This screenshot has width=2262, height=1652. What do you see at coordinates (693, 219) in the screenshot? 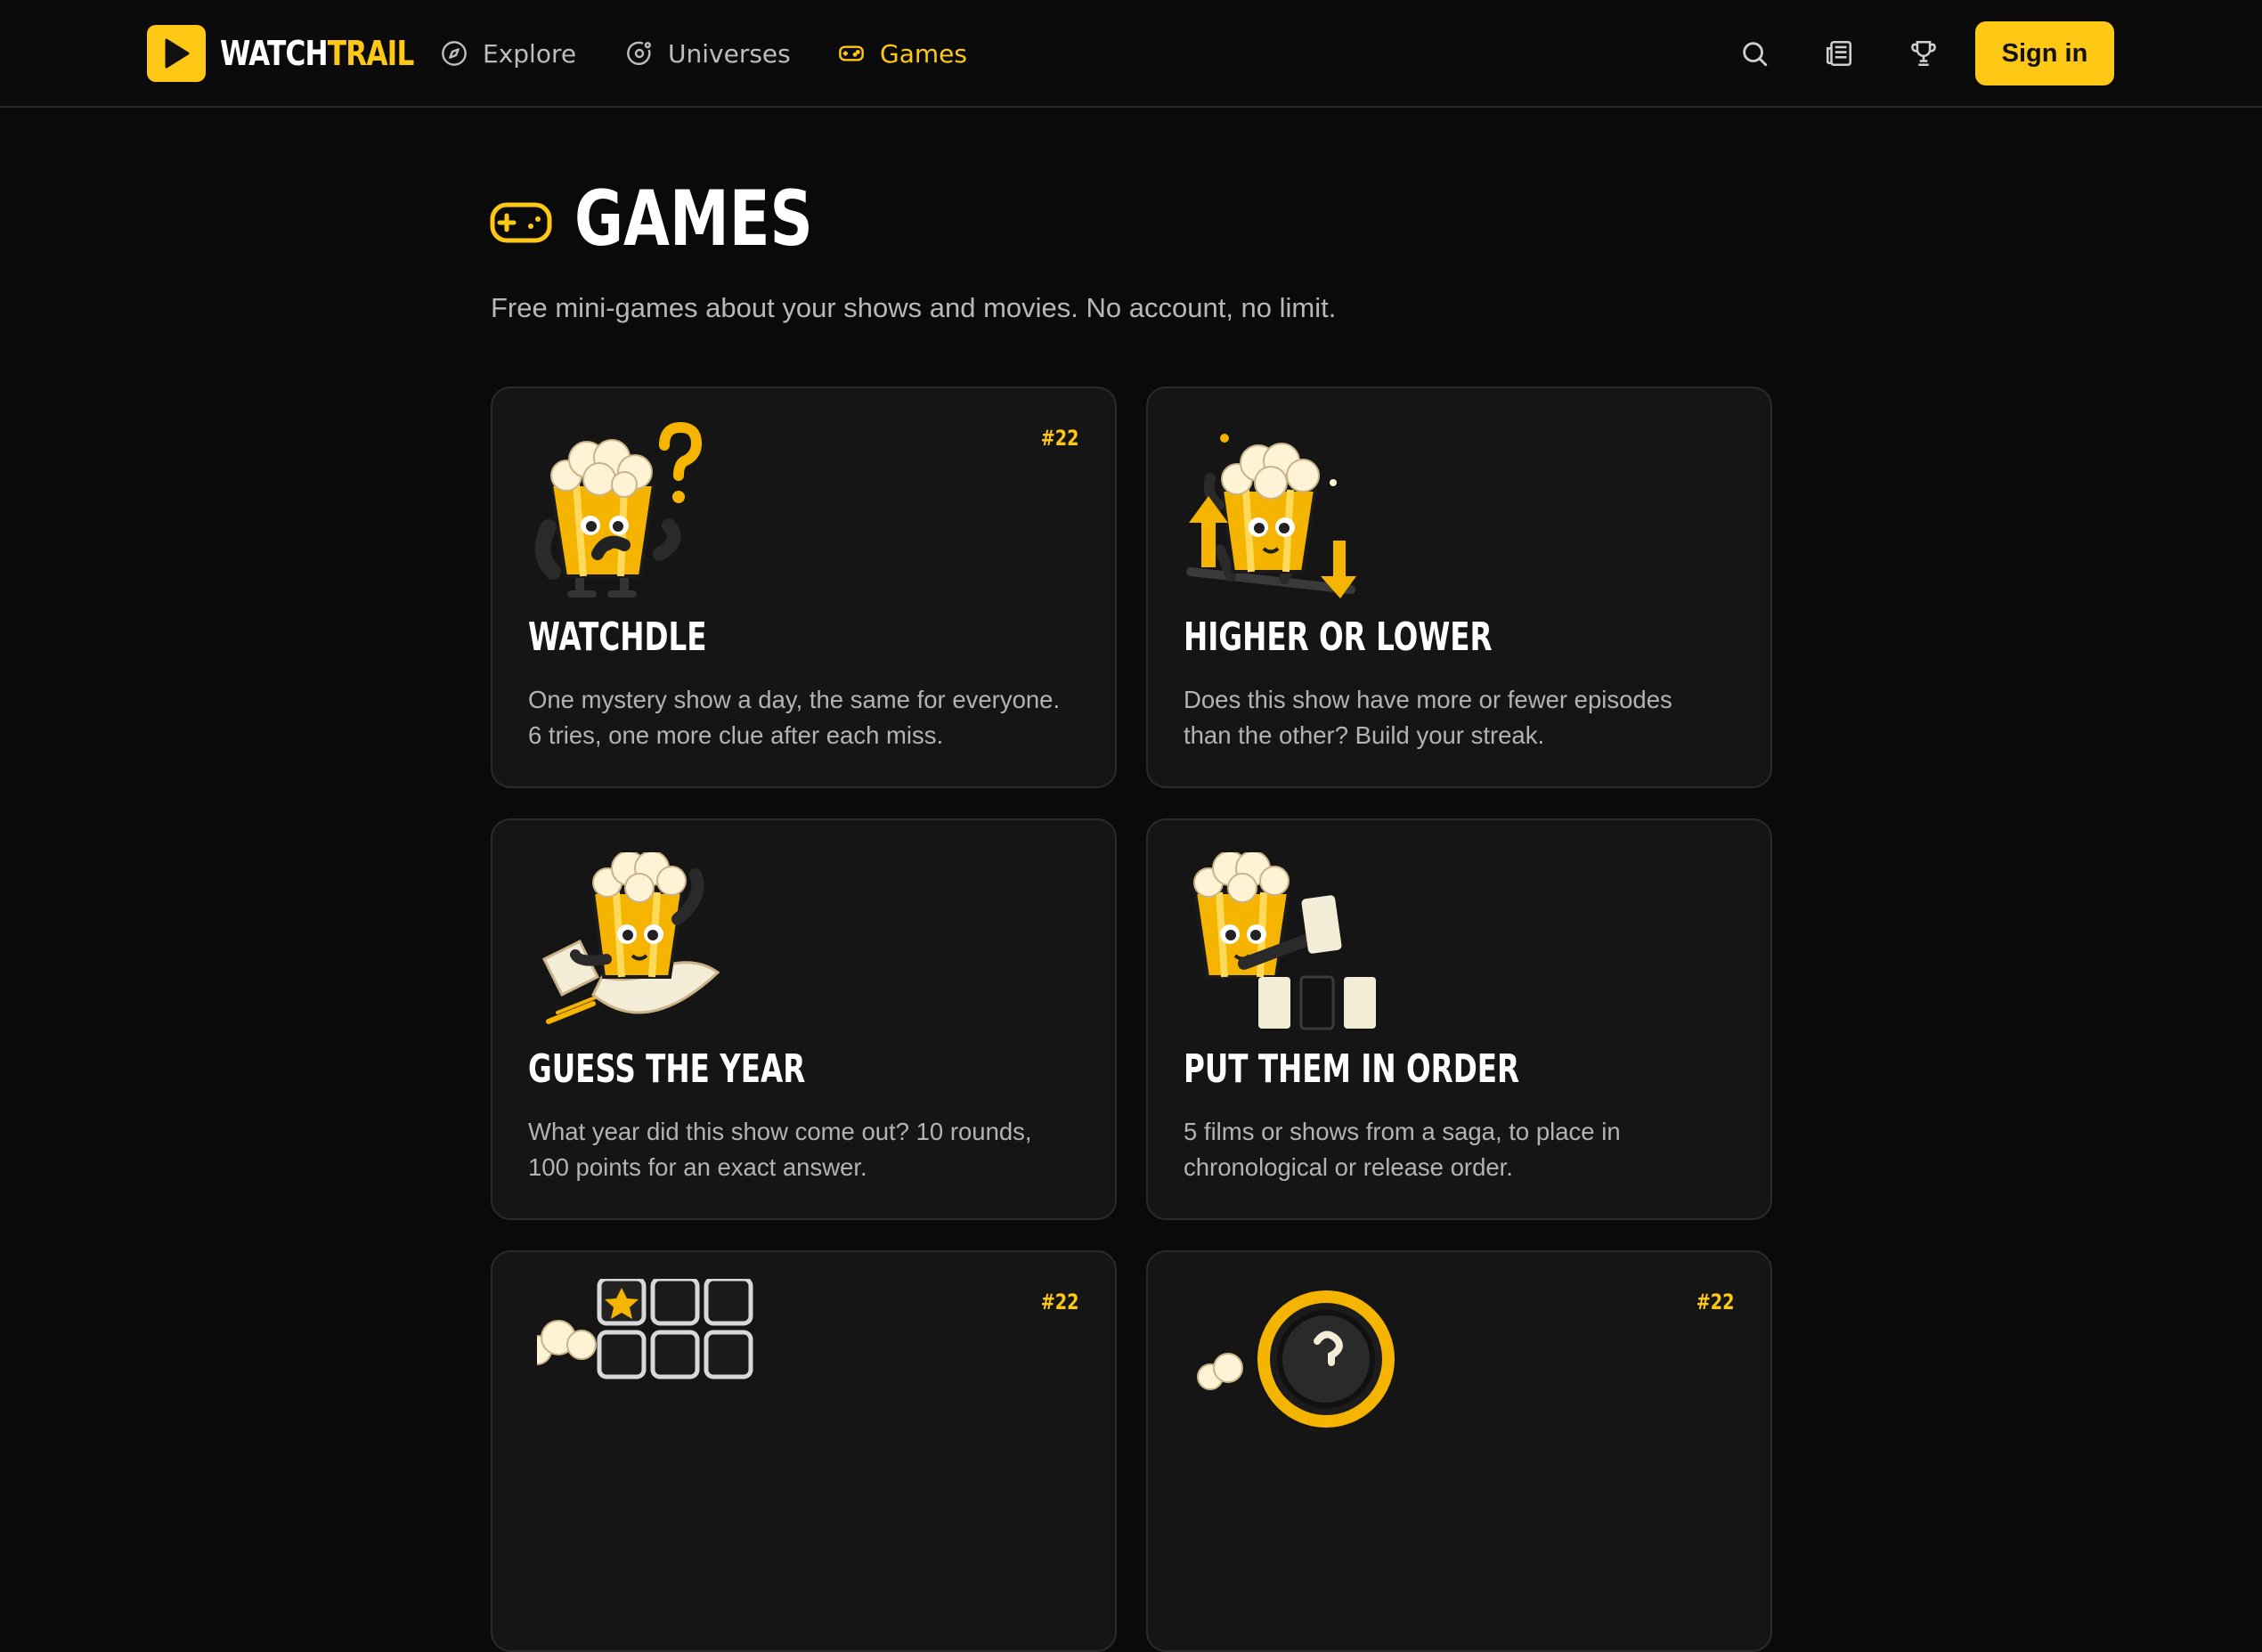
I see `page-title: GAMES` at bounding box center [693, 219].